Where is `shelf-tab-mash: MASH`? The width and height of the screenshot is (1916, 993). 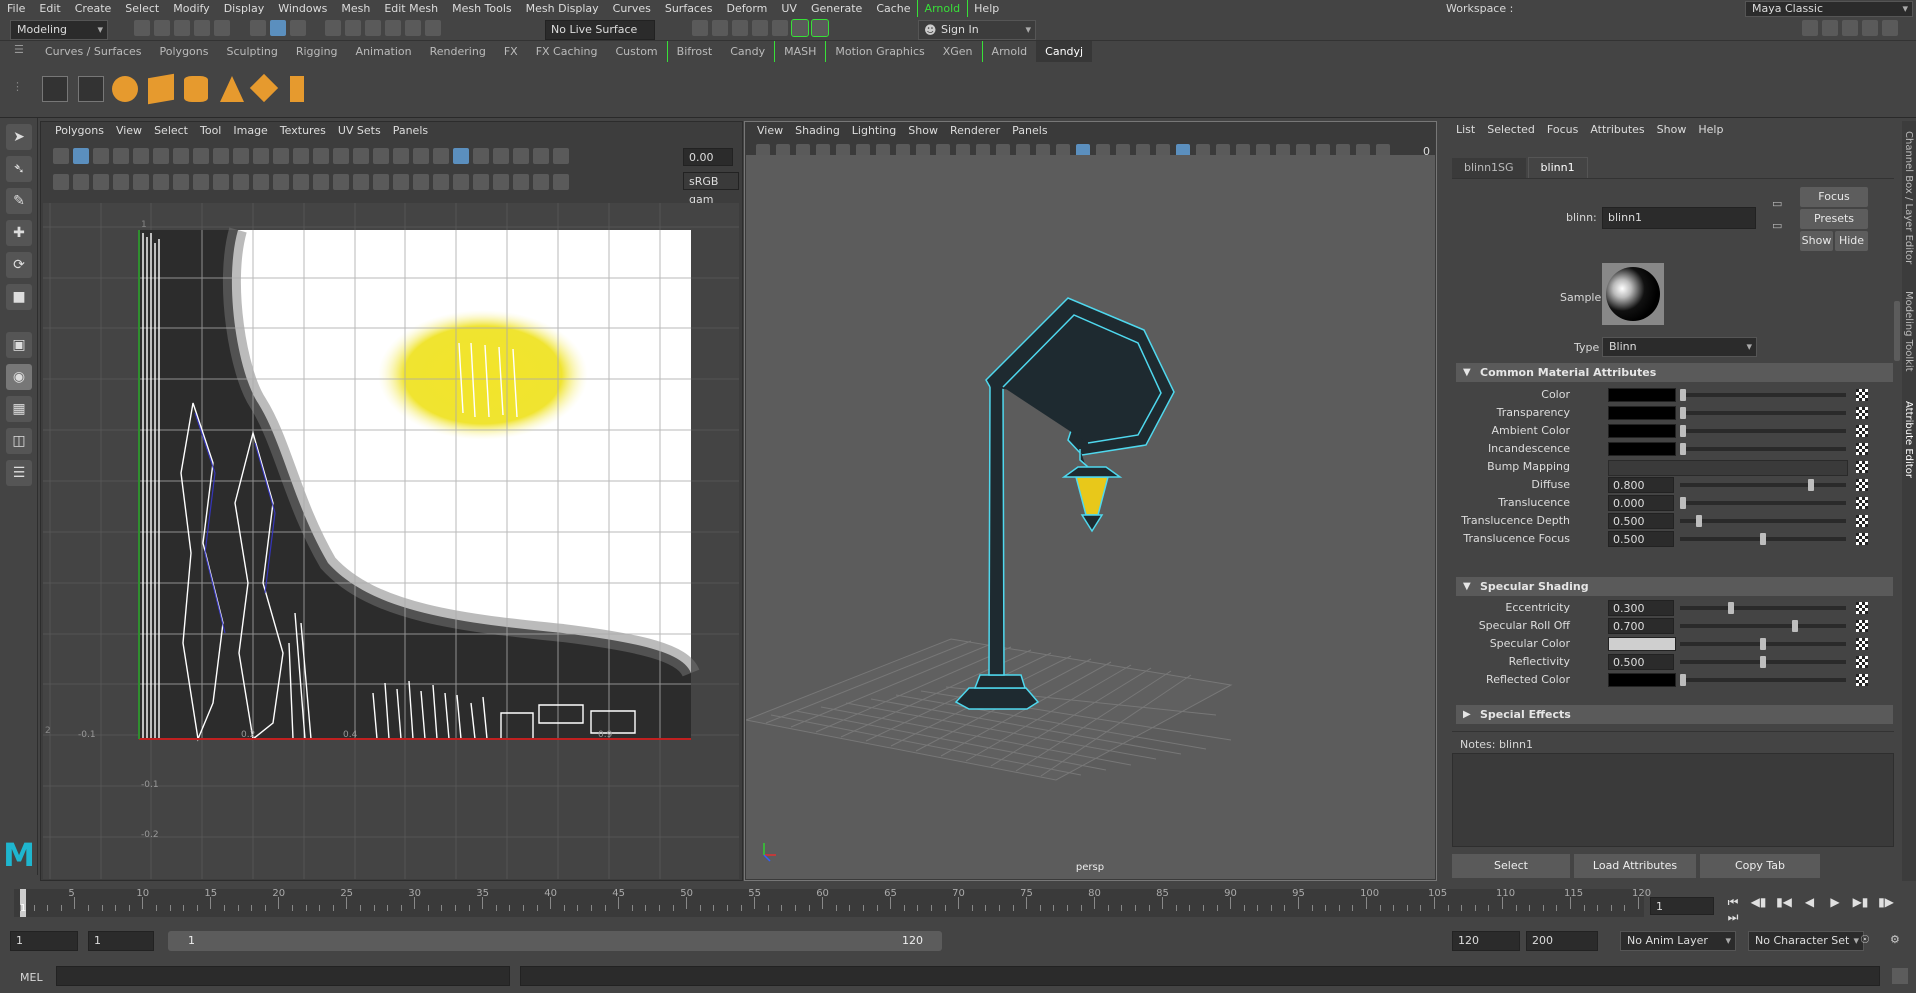 shelf-tab-mash: MASH is located at coordinates (799, 51).